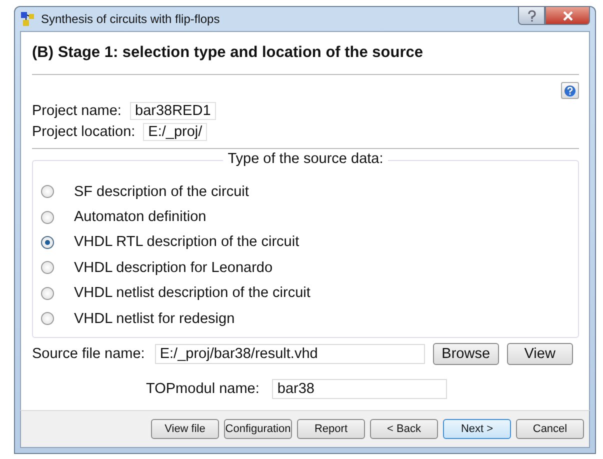 The height and width of the screenshot is (459, 603). I want to click on page-heading: (B) Stage 1: selection type and location of the source, so click(228, 53).